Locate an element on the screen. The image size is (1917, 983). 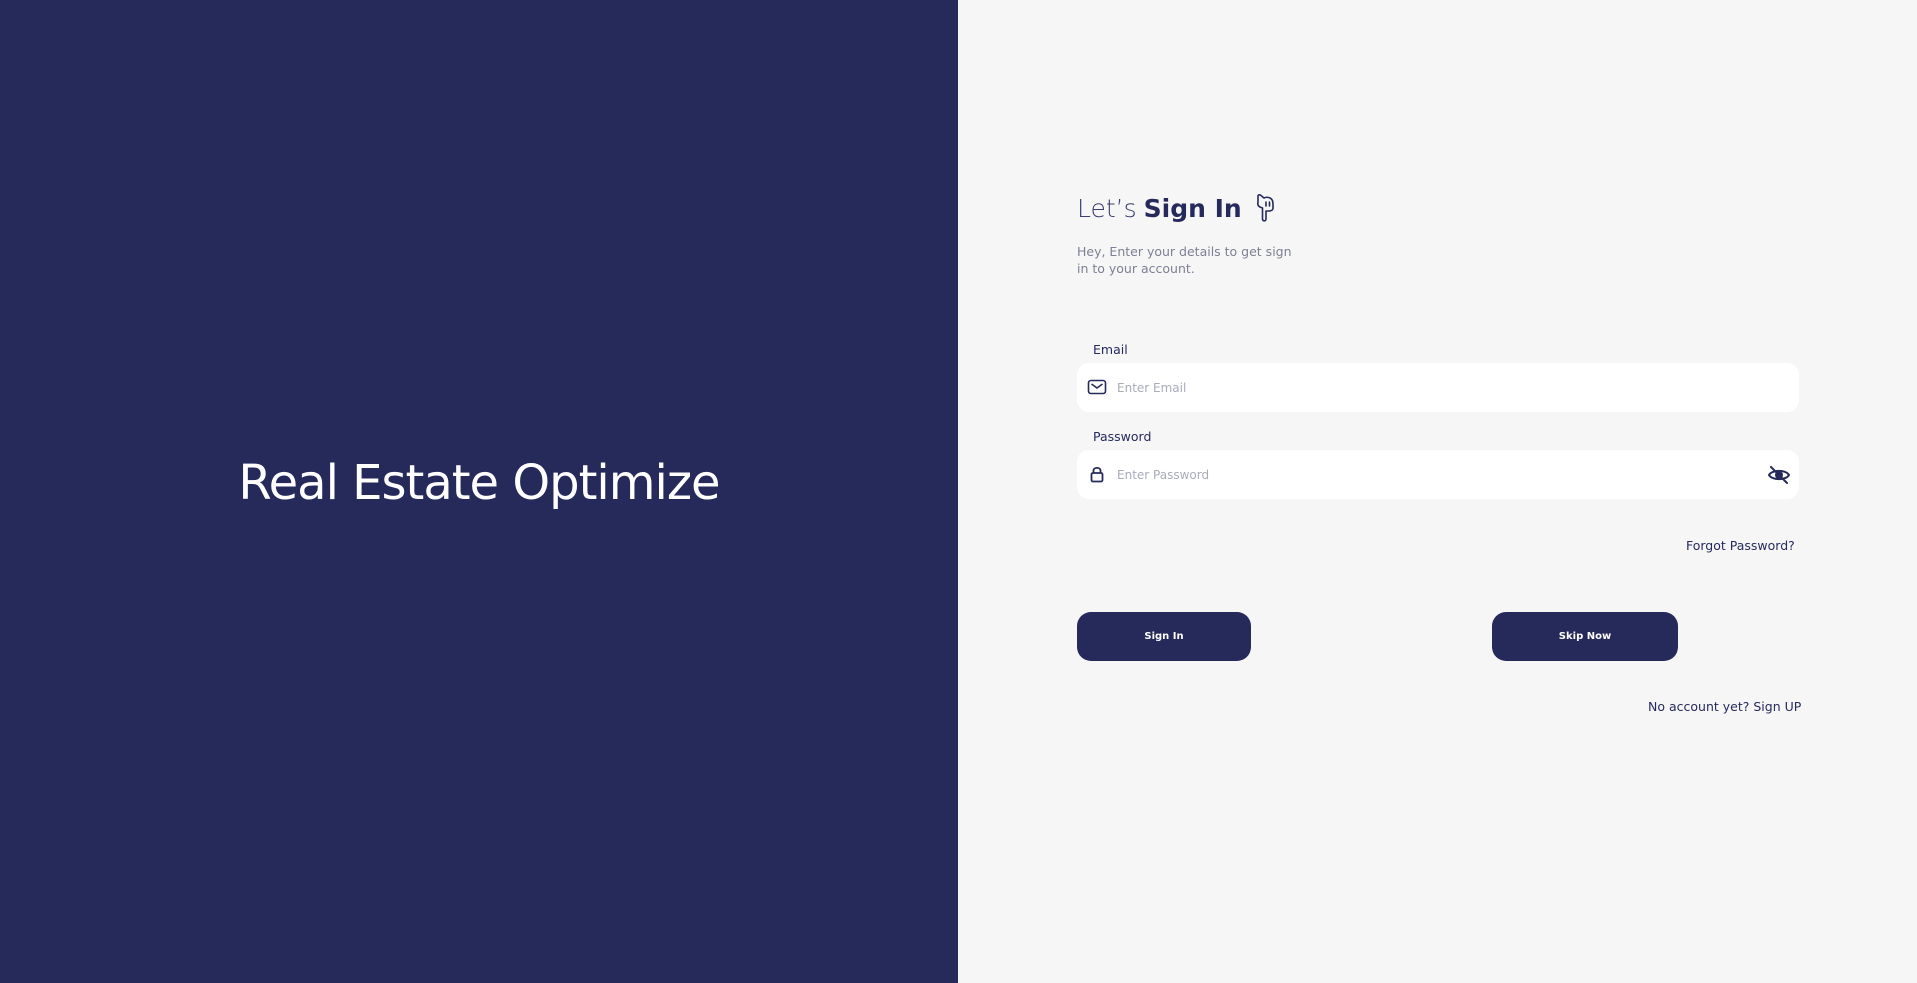
password-field-container is located at coordinates (1438, 474).